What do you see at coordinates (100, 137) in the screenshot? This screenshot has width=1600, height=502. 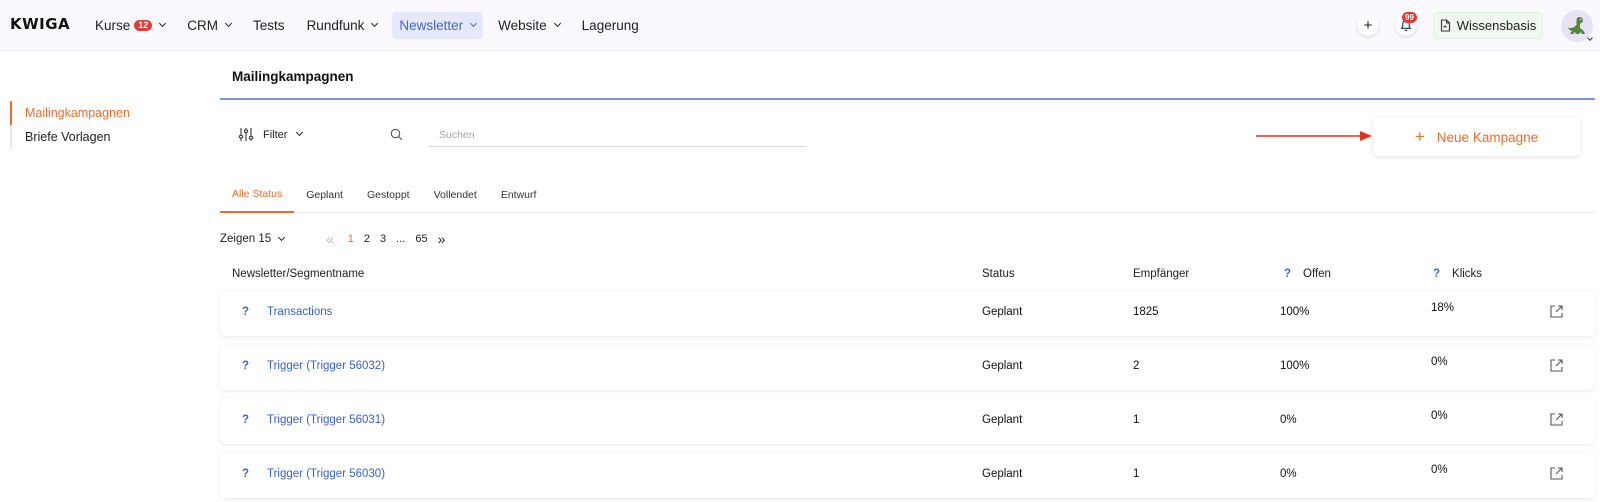 I see `sidebar-item-briefe-vorlagen: Briefe Vorlagen` at bounding box center [100, 137].